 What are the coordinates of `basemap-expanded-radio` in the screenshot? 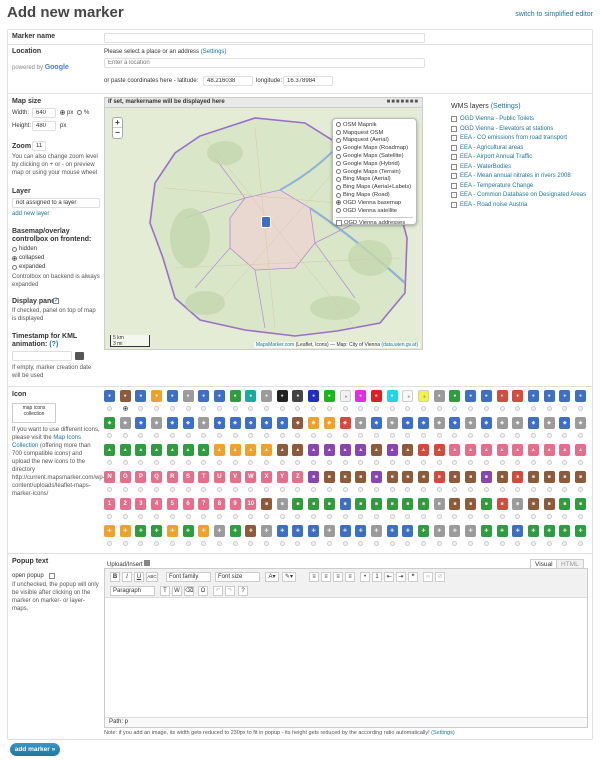 It's located at (14, 267).